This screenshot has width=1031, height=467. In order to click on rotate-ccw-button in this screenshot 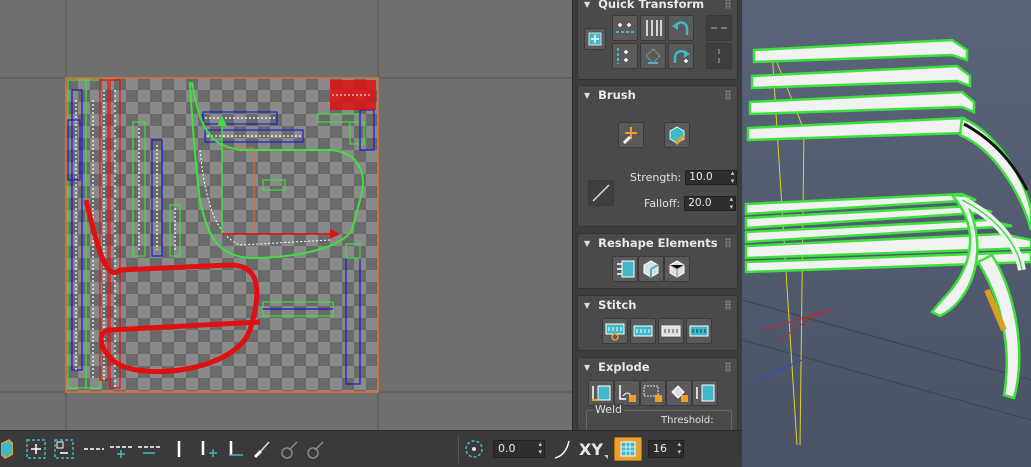, I will do `click(681, 28)`.